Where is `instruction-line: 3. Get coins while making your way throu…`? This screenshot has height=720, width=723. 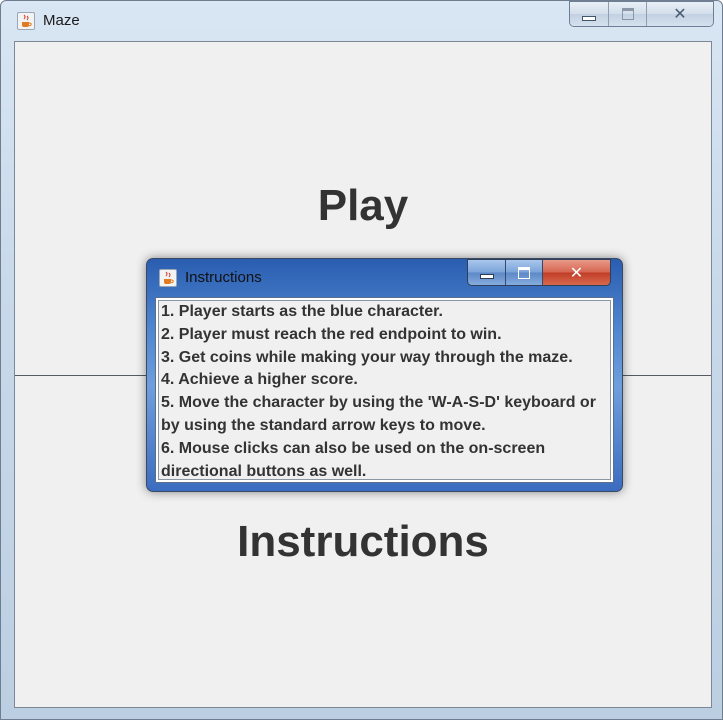
instruction-line: 3. Get coins while making your way throu… is located at coordinates (367, 357).